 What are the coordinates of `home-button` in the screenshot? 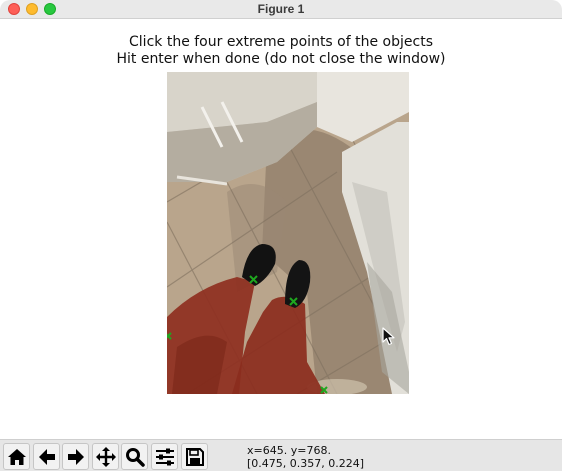 It's located at (16, 456).